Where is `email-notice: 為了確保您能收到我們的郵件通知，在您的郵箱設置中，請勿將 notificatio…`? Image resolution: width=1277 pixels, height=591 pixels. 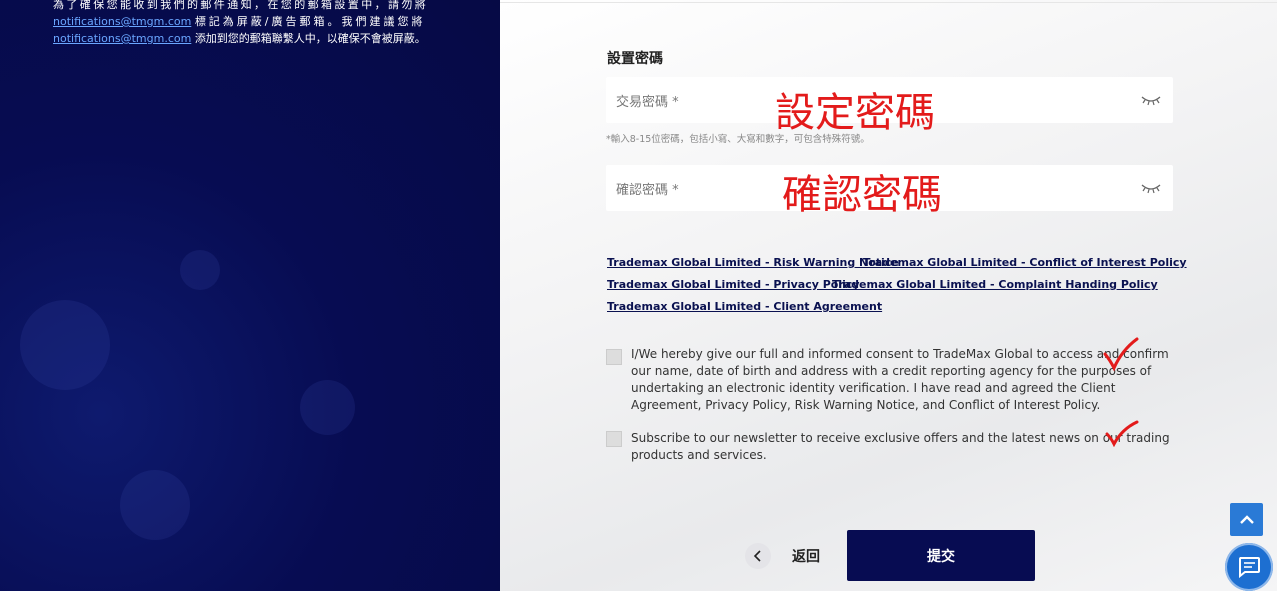
email-notice: 為了確保您能收到我們的郵件通知，在您的郵箱設置中，請勿將 notificatio… is located at coordinates (250, 23).